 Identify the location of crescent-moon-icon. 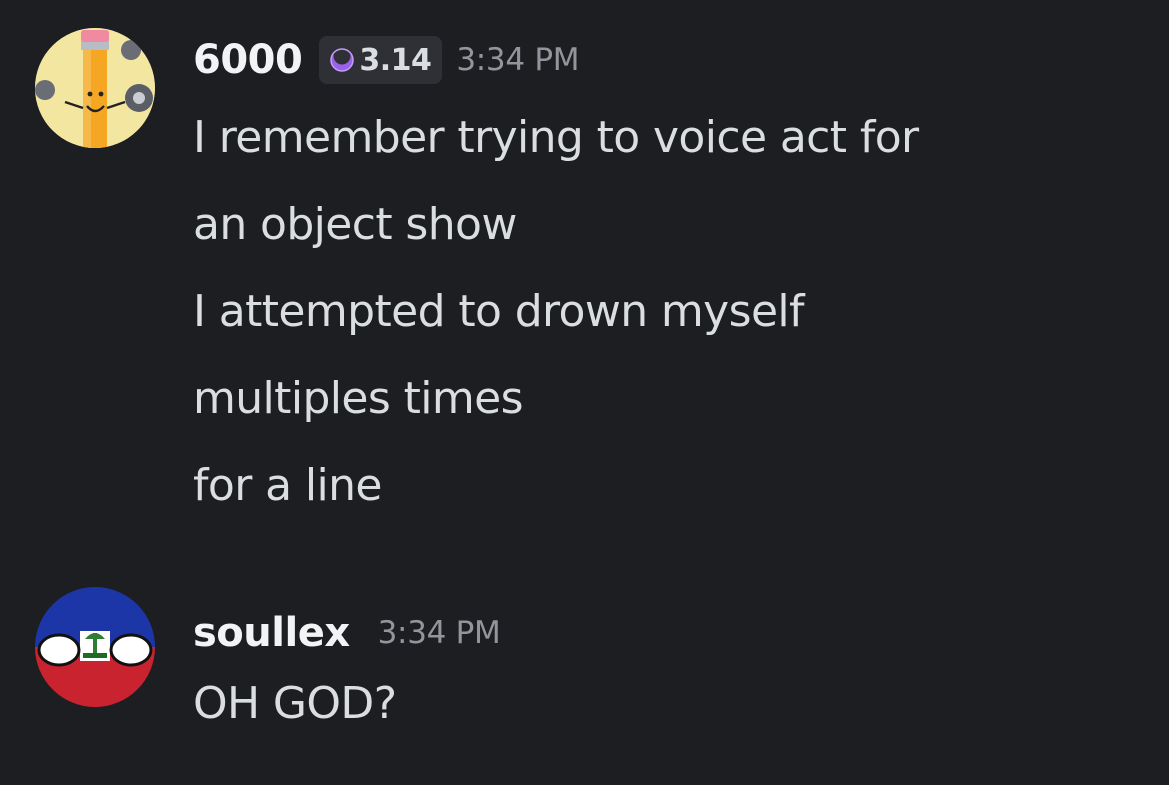
(342, 59).